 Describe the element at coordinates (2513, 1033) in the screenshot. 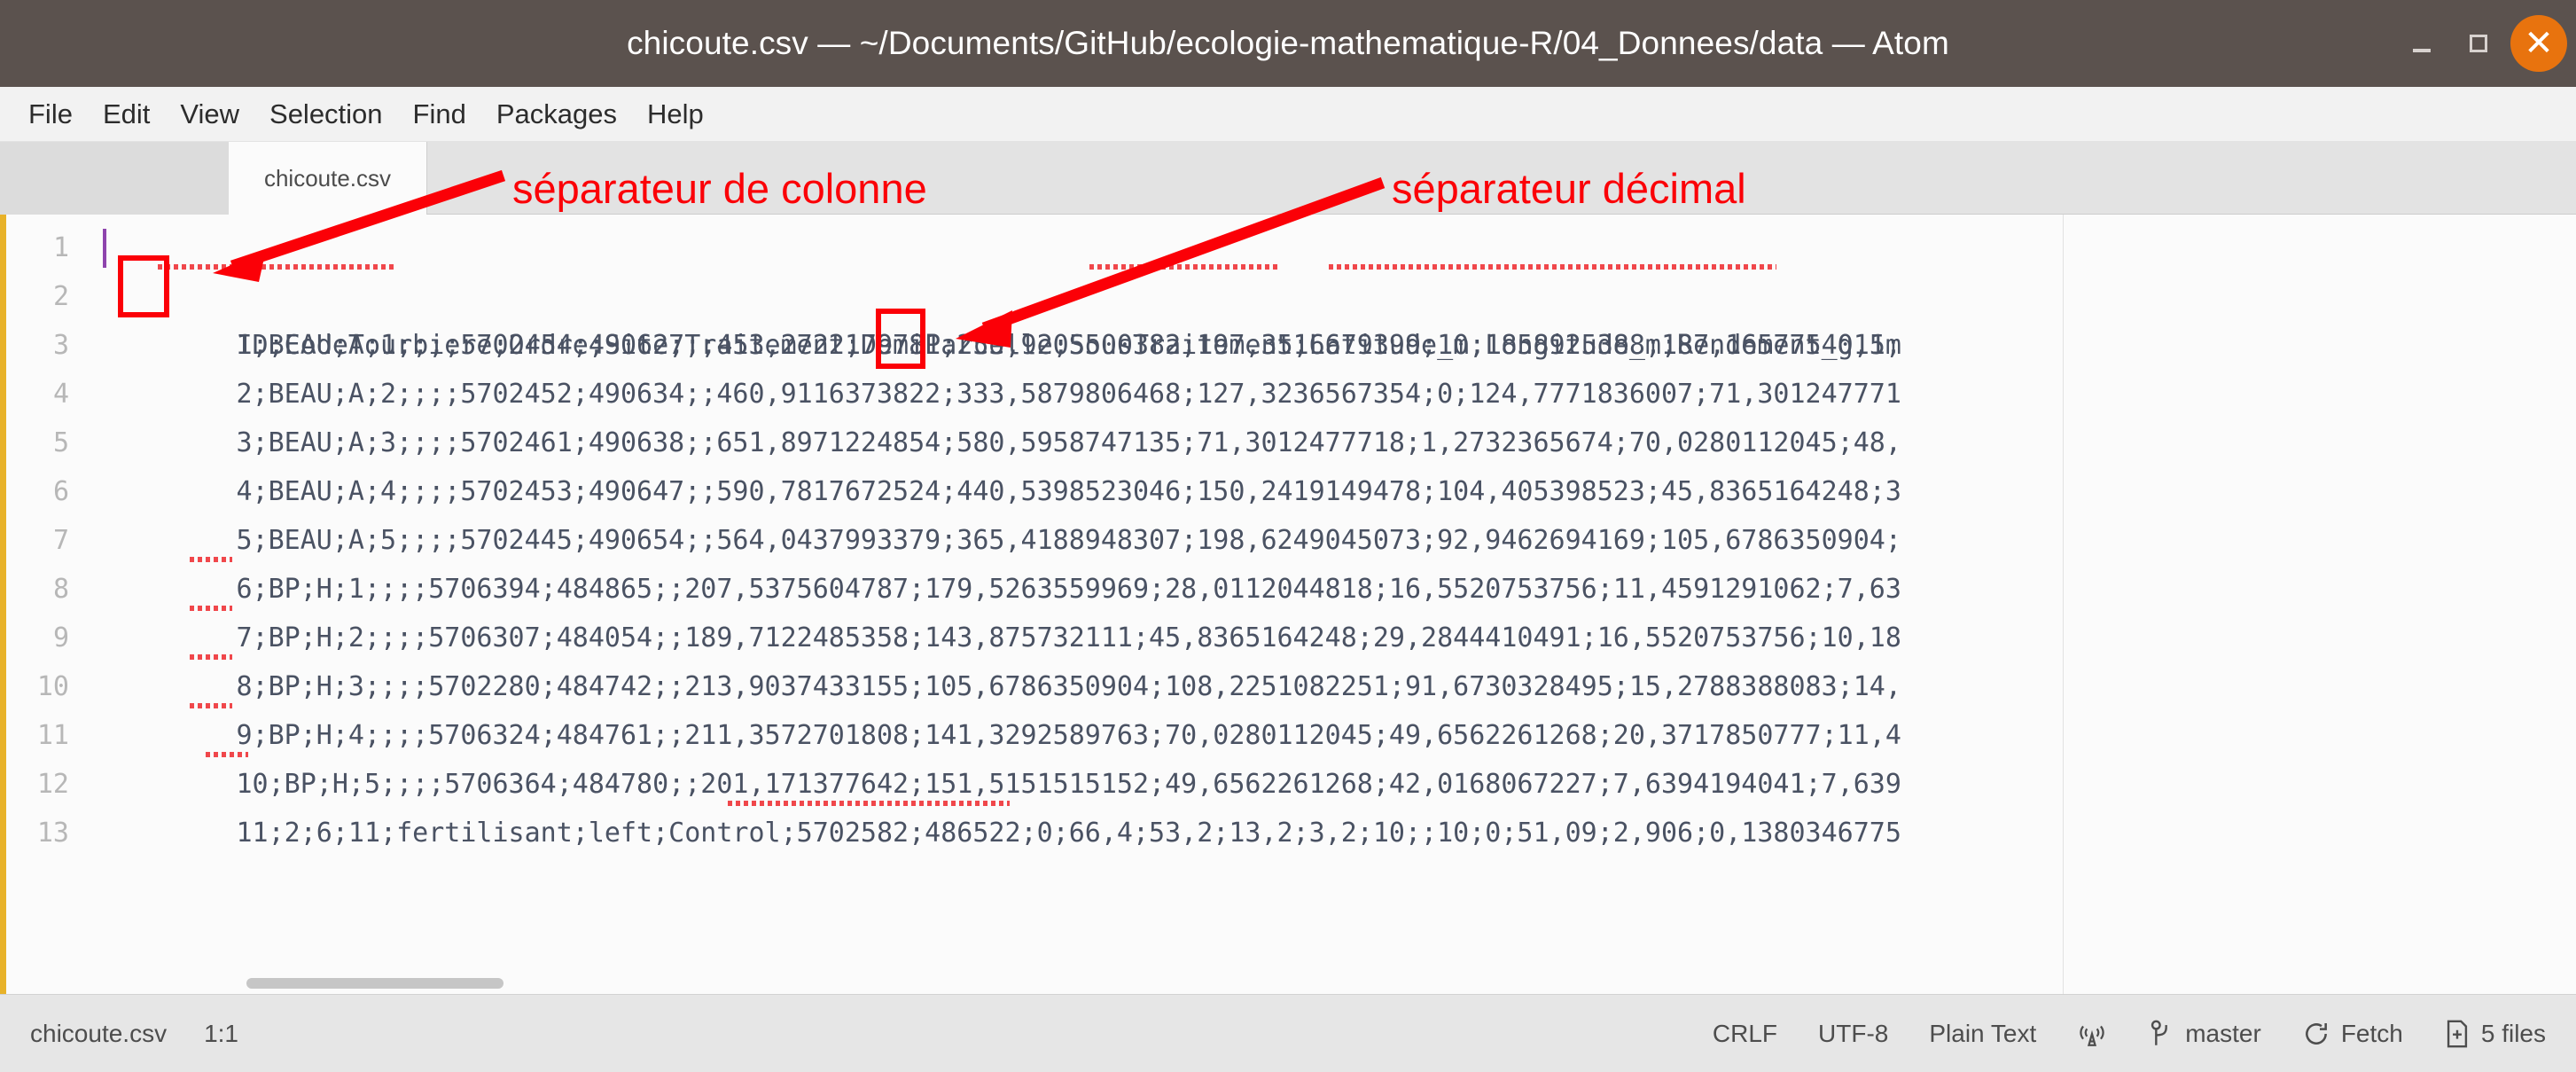

I see `changed-files-label: 5 files` at that location.